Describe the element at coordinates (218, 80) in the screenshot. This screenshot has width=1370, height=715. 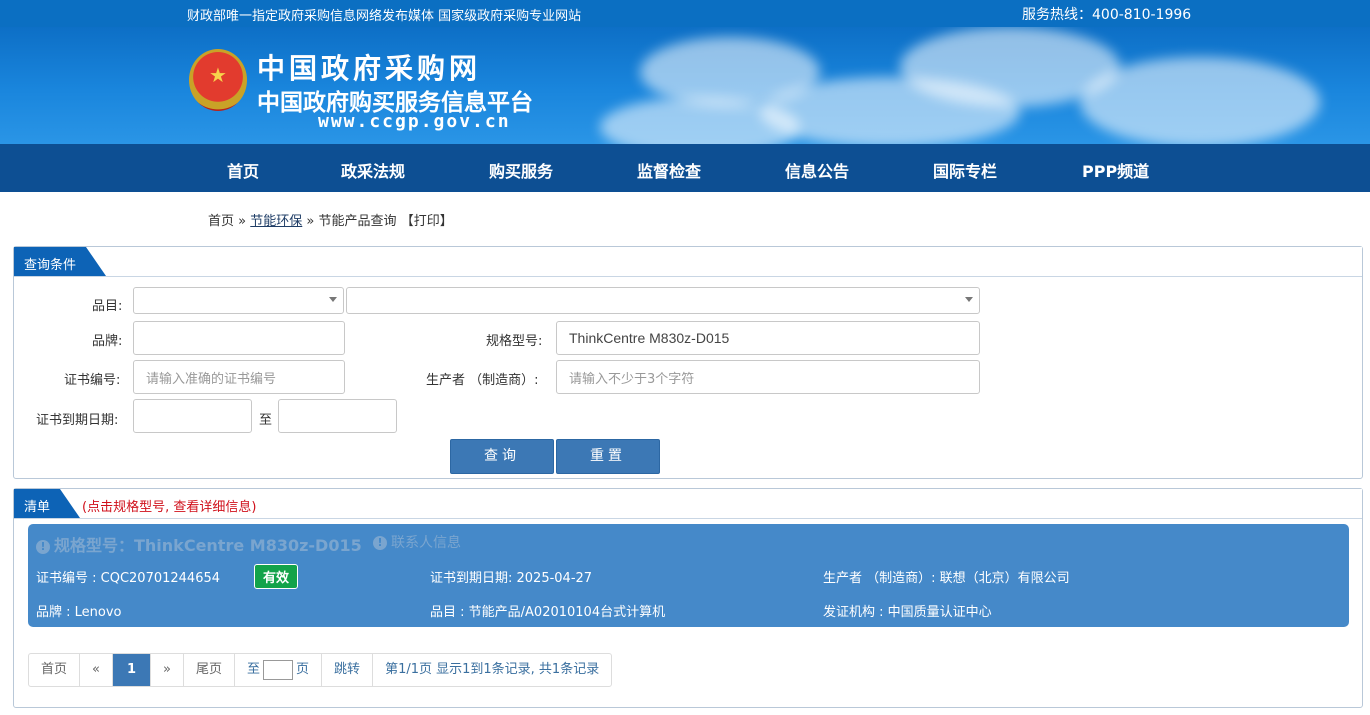
I see `national-emblem-logo: ★` at that location.